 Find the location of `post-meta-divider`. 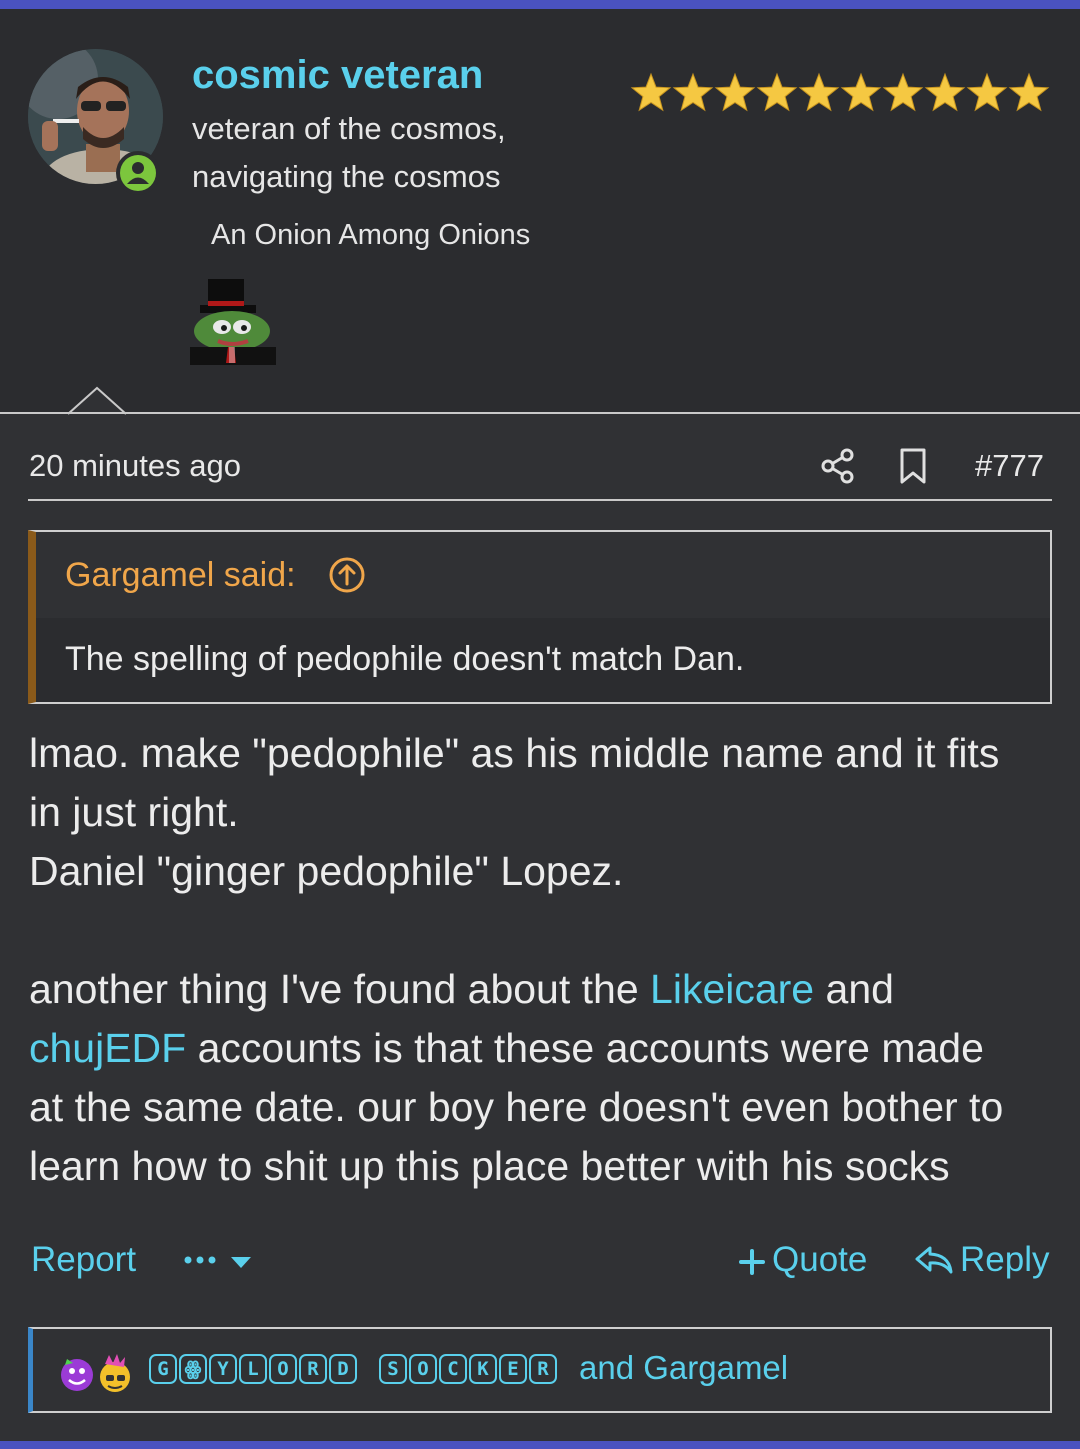

post-meta-divider is located at coordinates (540, 500).